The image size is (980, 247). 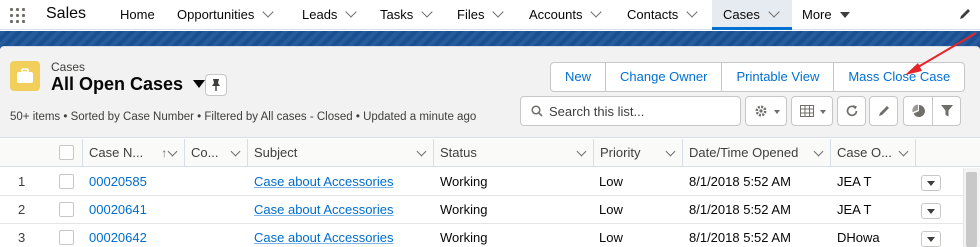 I want to click on row-number: 3, so click(x=22, y=237).